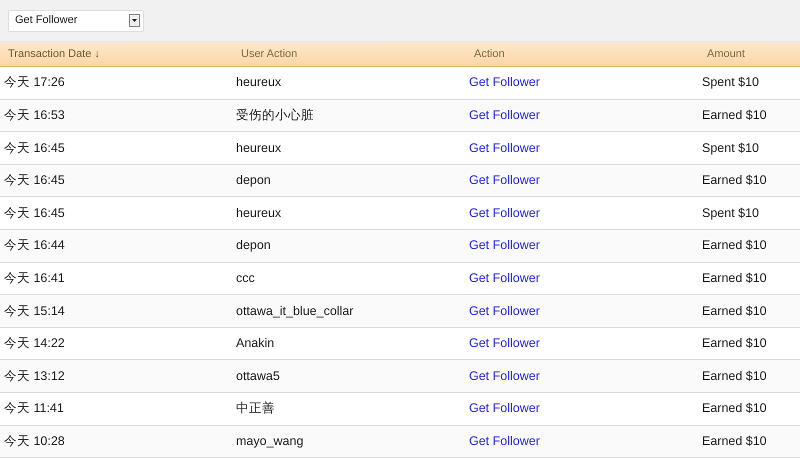 The image size is (800, 458). I want to click on date-cell-text: 今天 17:26, so click(34, 83).